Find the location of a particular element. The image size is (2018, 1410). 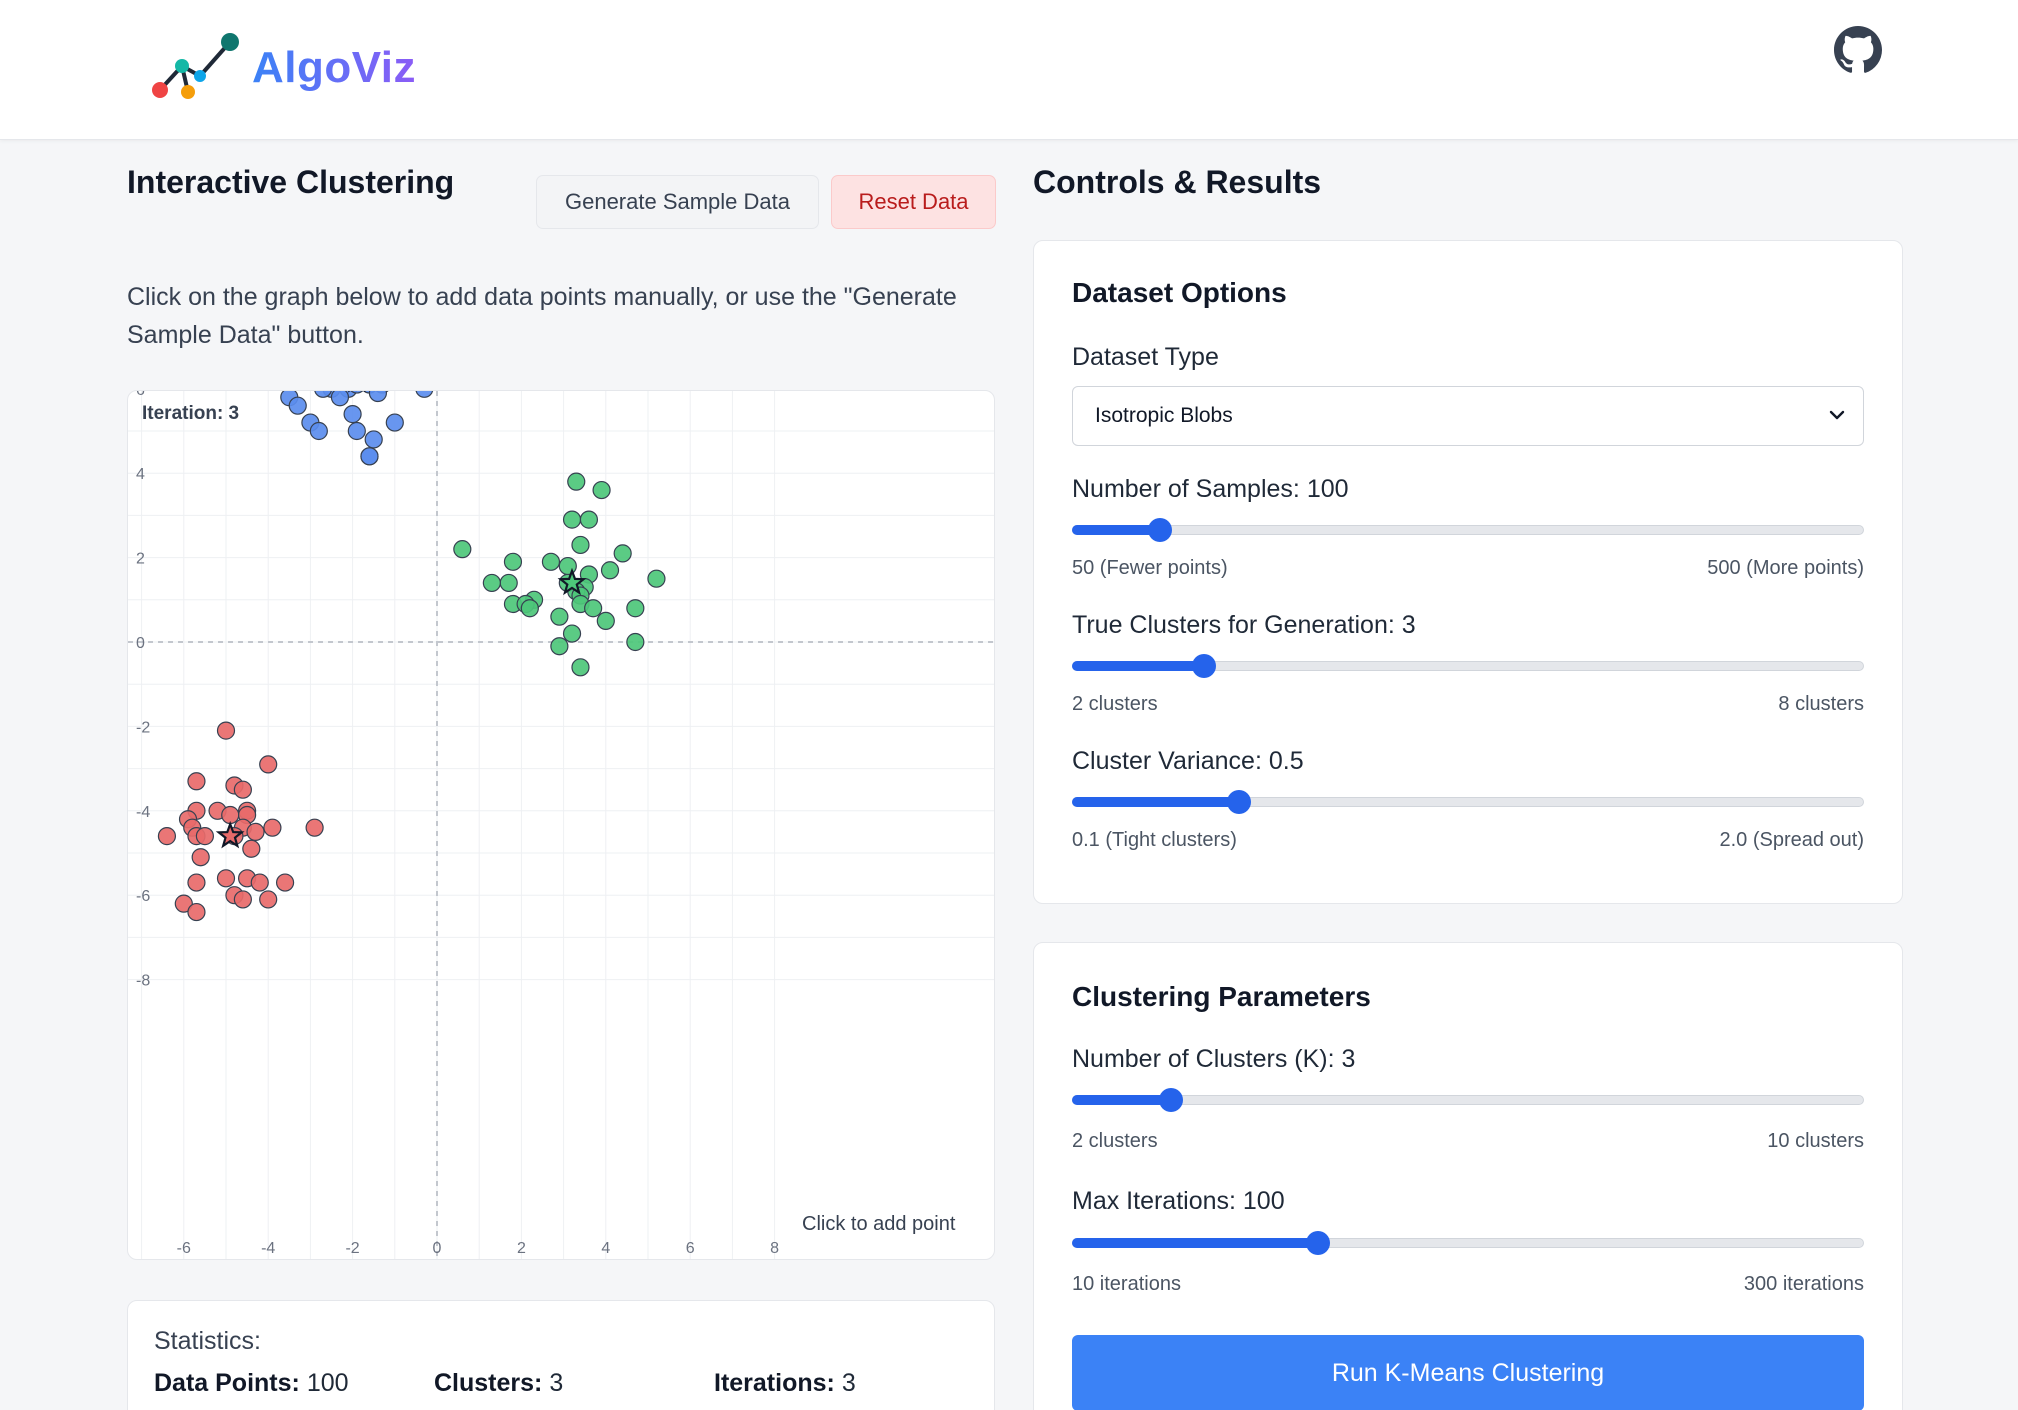

k-slider is located at coordinates (1468, 1100).